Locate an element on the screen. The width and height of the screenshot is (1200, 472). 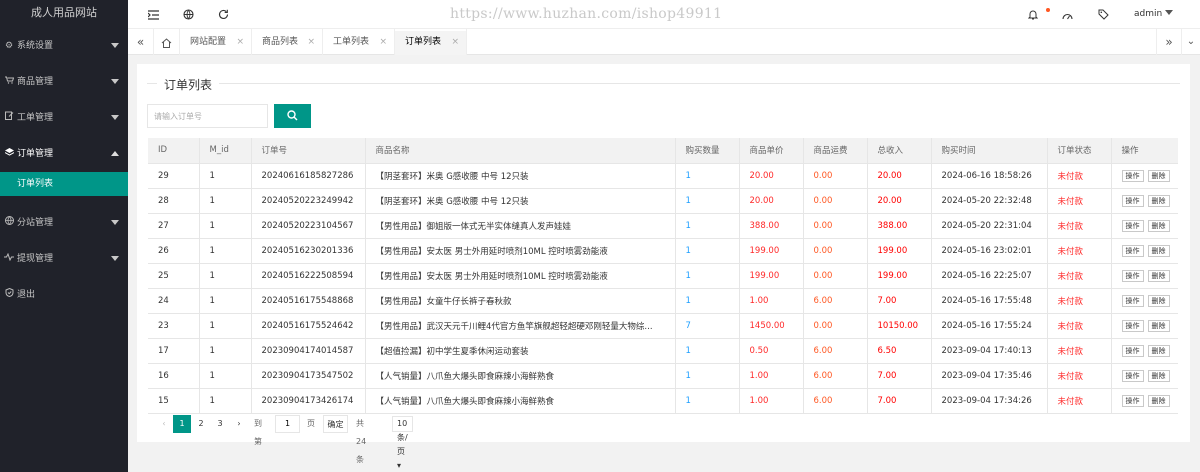
globe-icon is located at coordinates (188, 14).